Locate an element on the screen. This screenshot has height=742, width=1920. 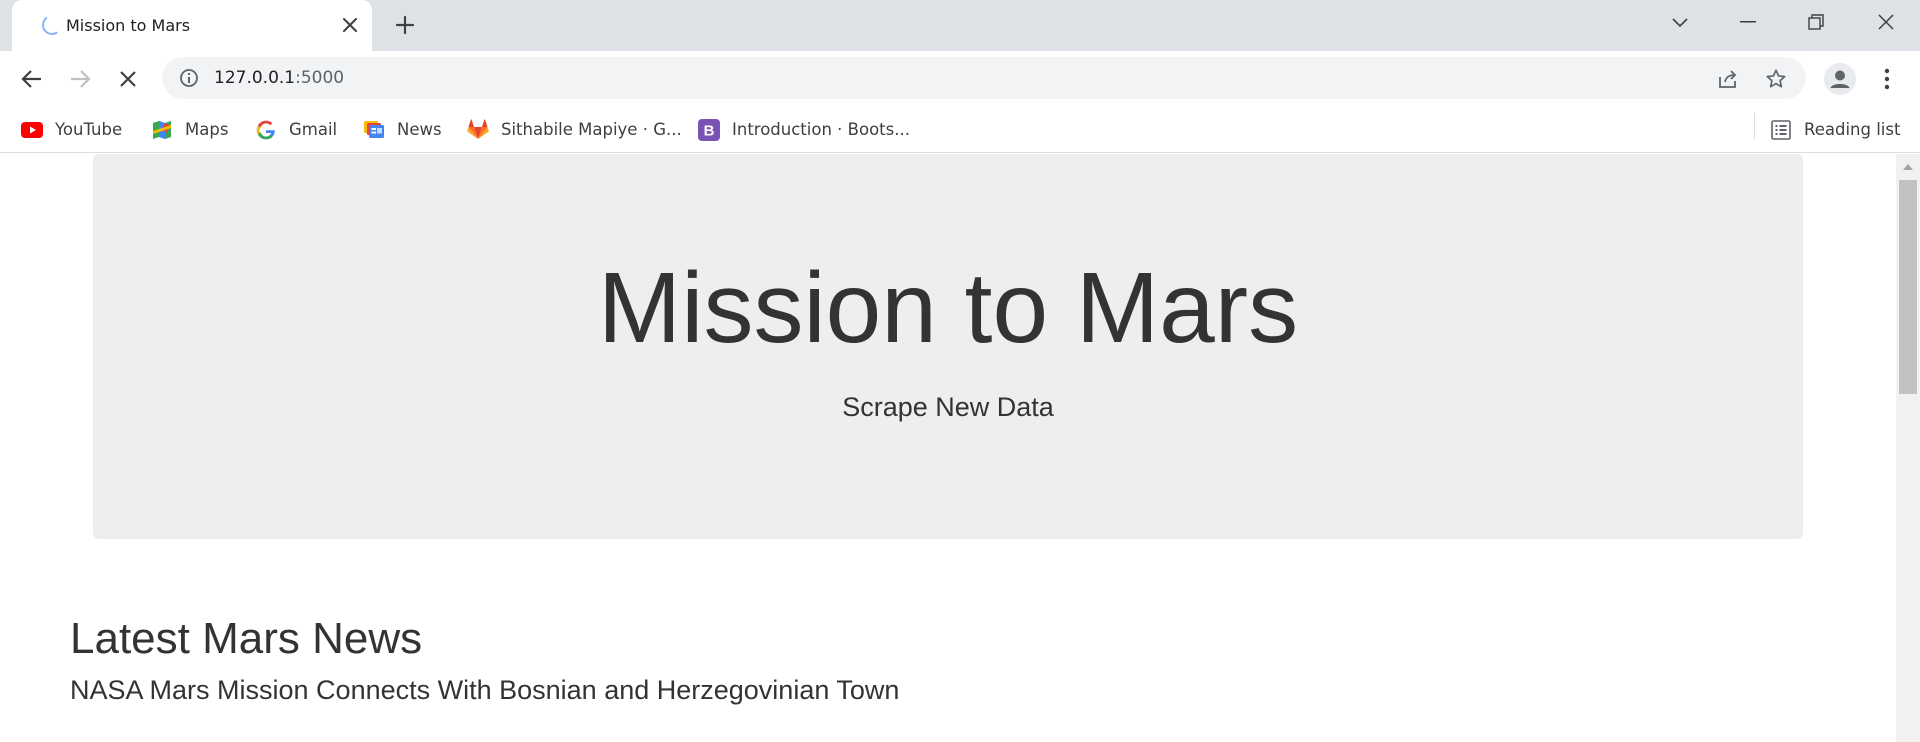
reading-list-button: Reading list is located at coordinates (1835, 129).